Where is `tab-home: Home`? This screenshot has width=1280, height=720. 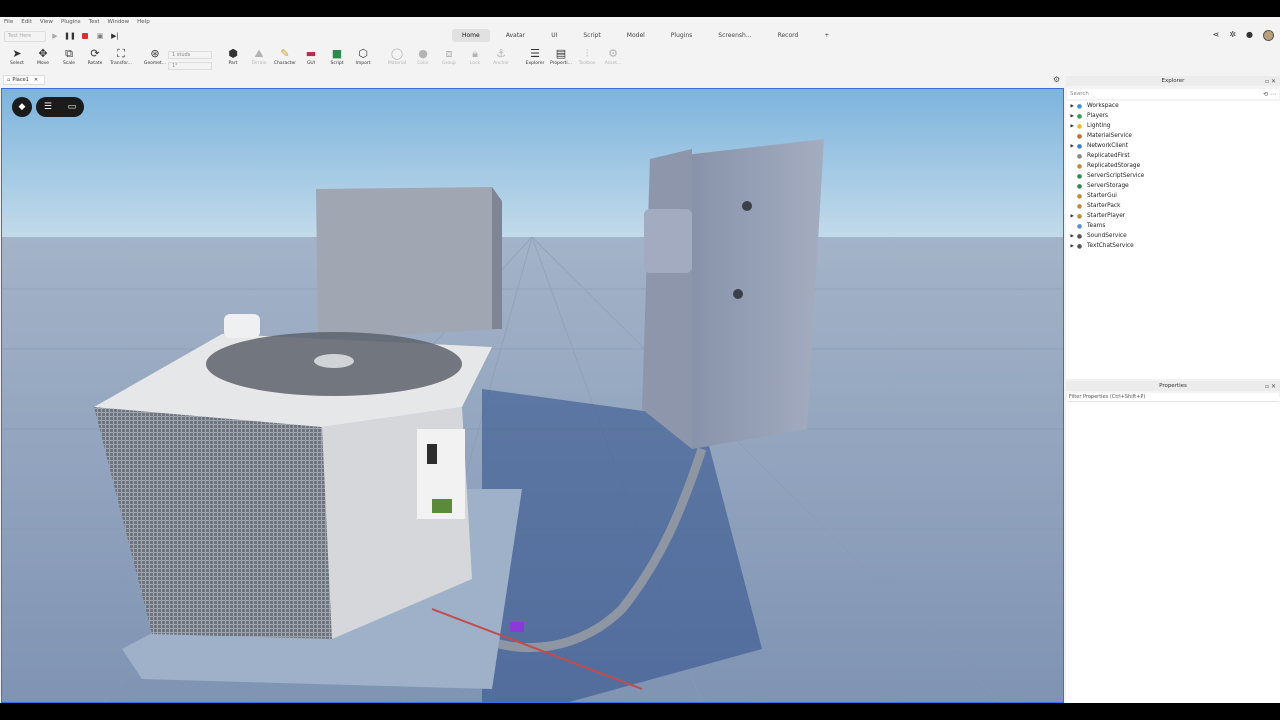 tab-home: Home is located at coordinates (471, 35).